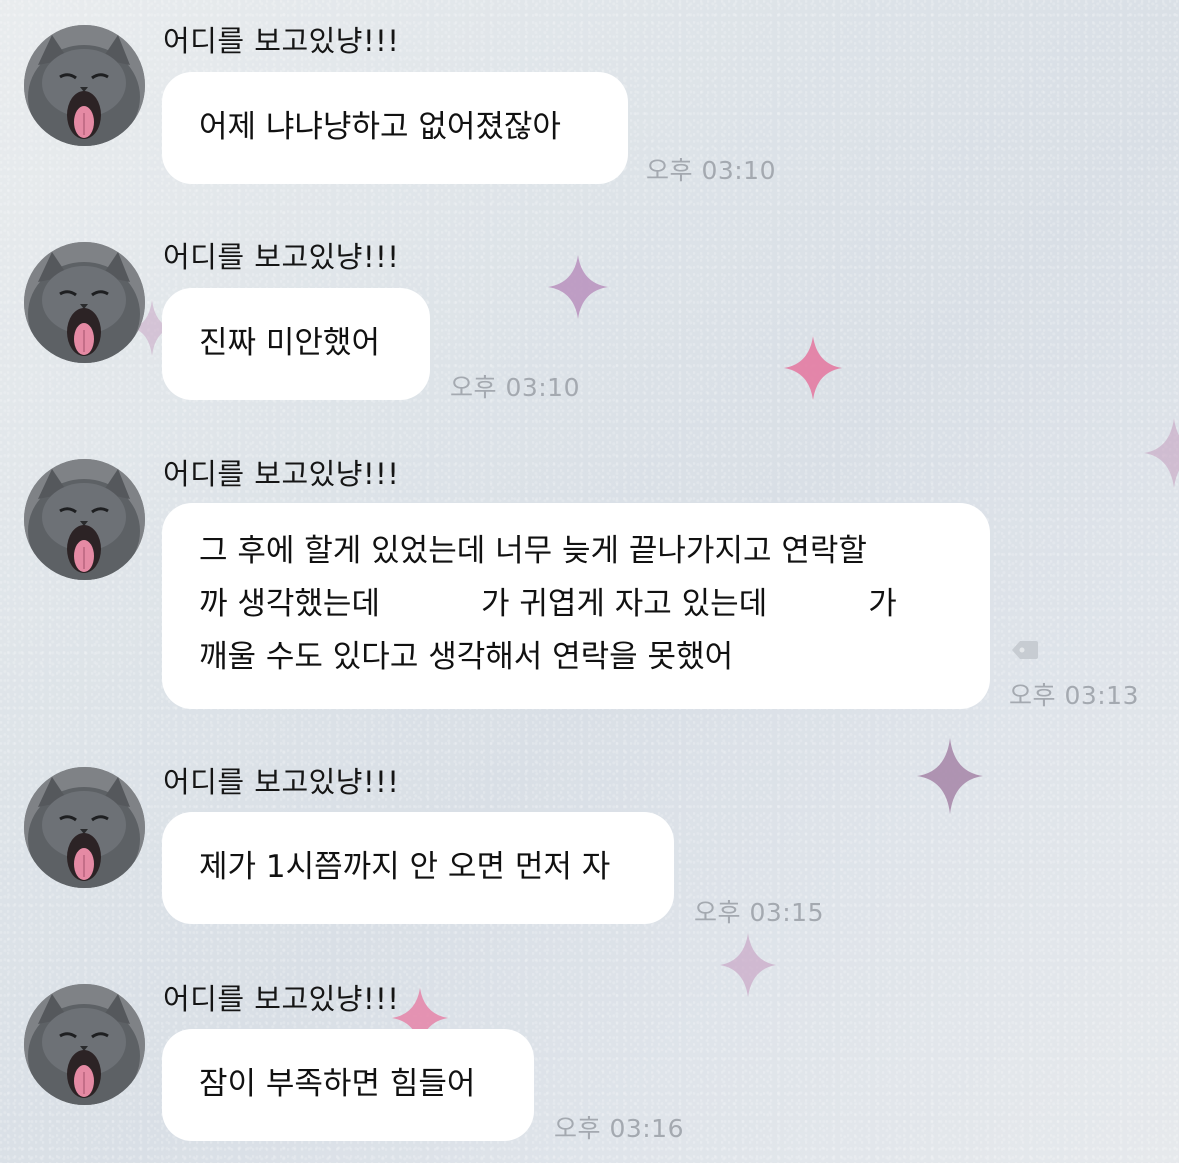 The image size is (1179, 1163). What do you see at coordinates (289, 343) in the screenshot?
I see `message-text: 진짜 미안했어` at bounding box center [289, 343].